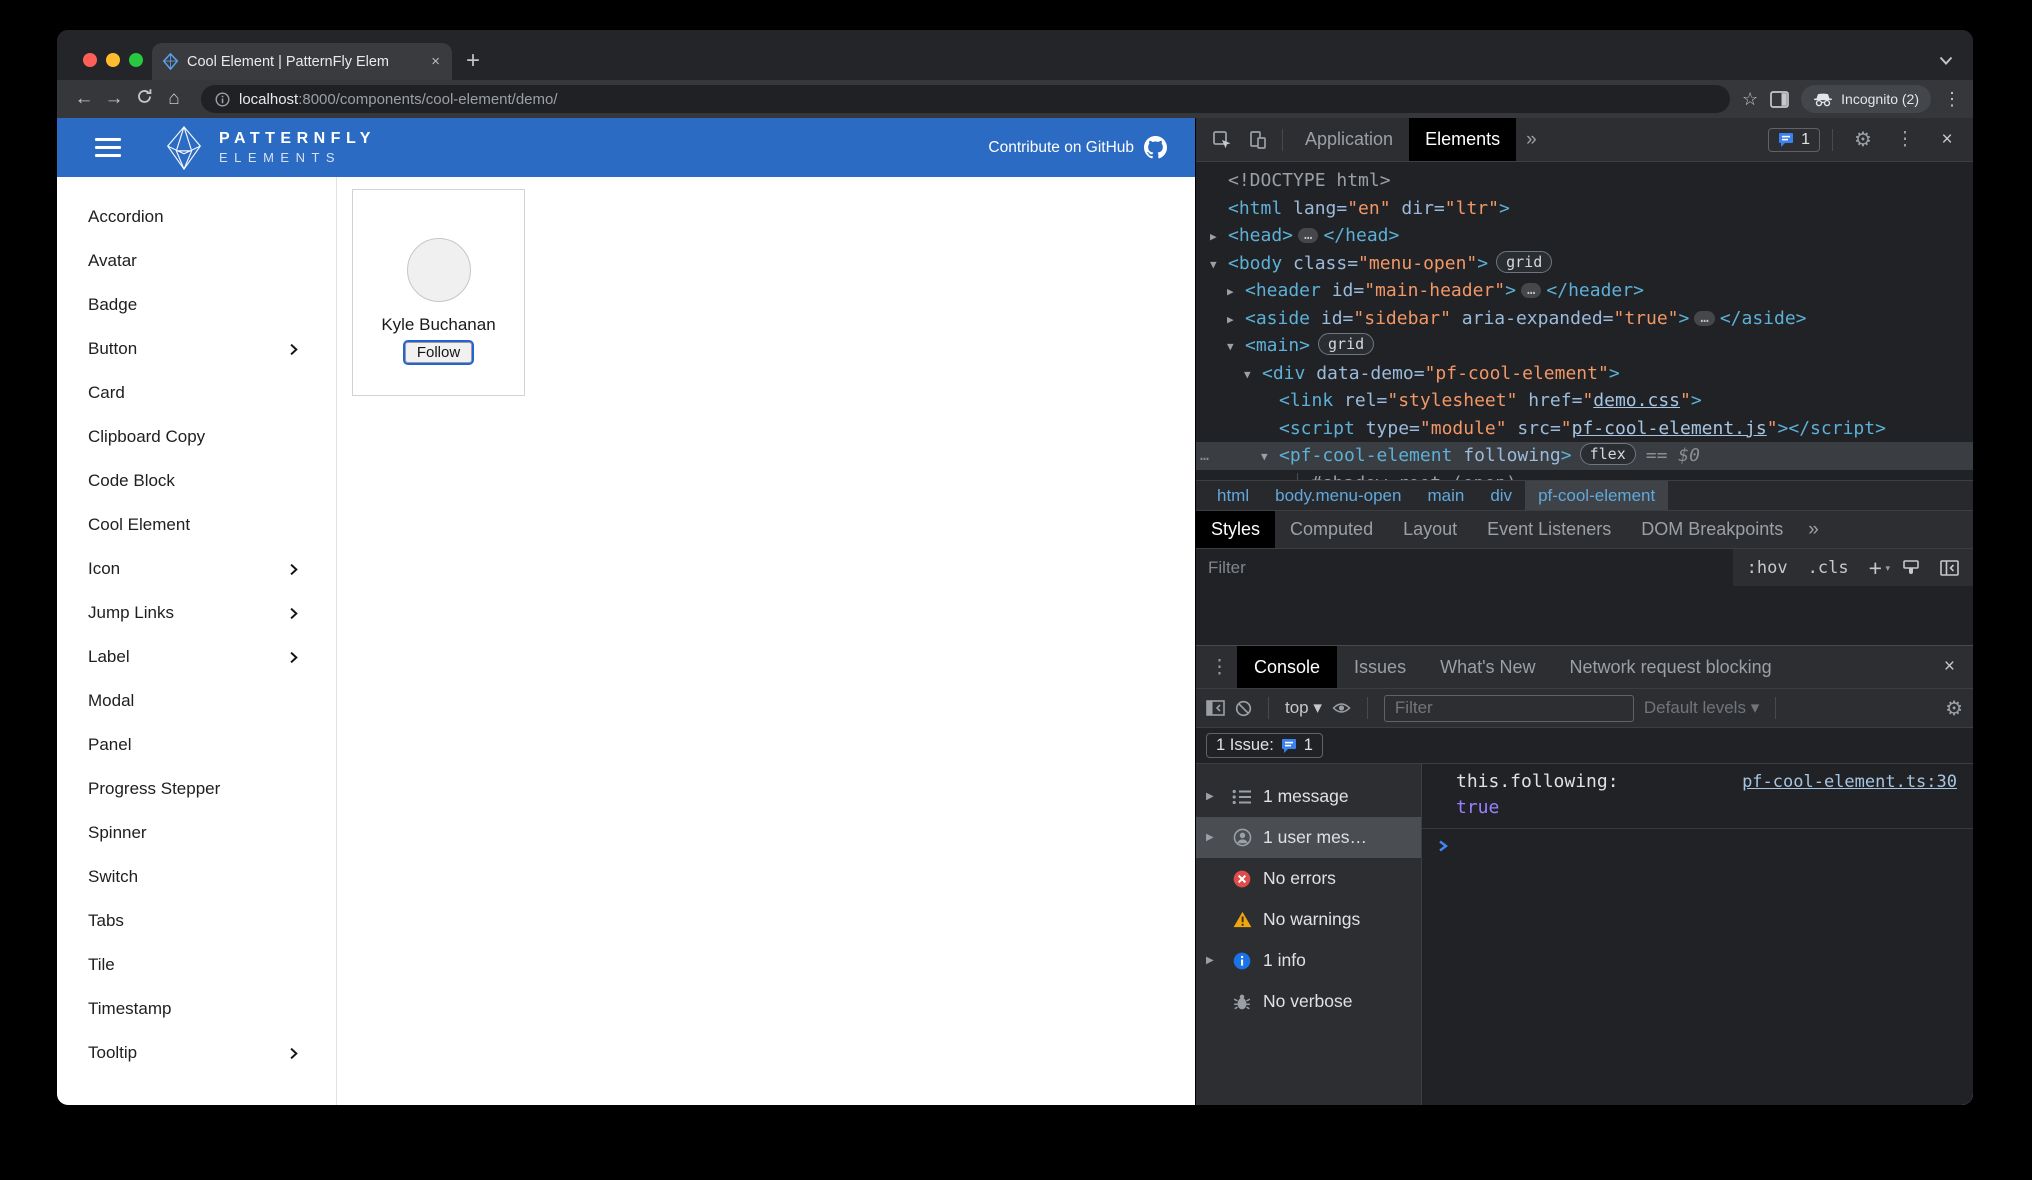 The width and height of the screenshot is (2032, 1180). I want to click on elements-tree-row: ▶ <header id="main-header">… </header>, so click(1584, 291).